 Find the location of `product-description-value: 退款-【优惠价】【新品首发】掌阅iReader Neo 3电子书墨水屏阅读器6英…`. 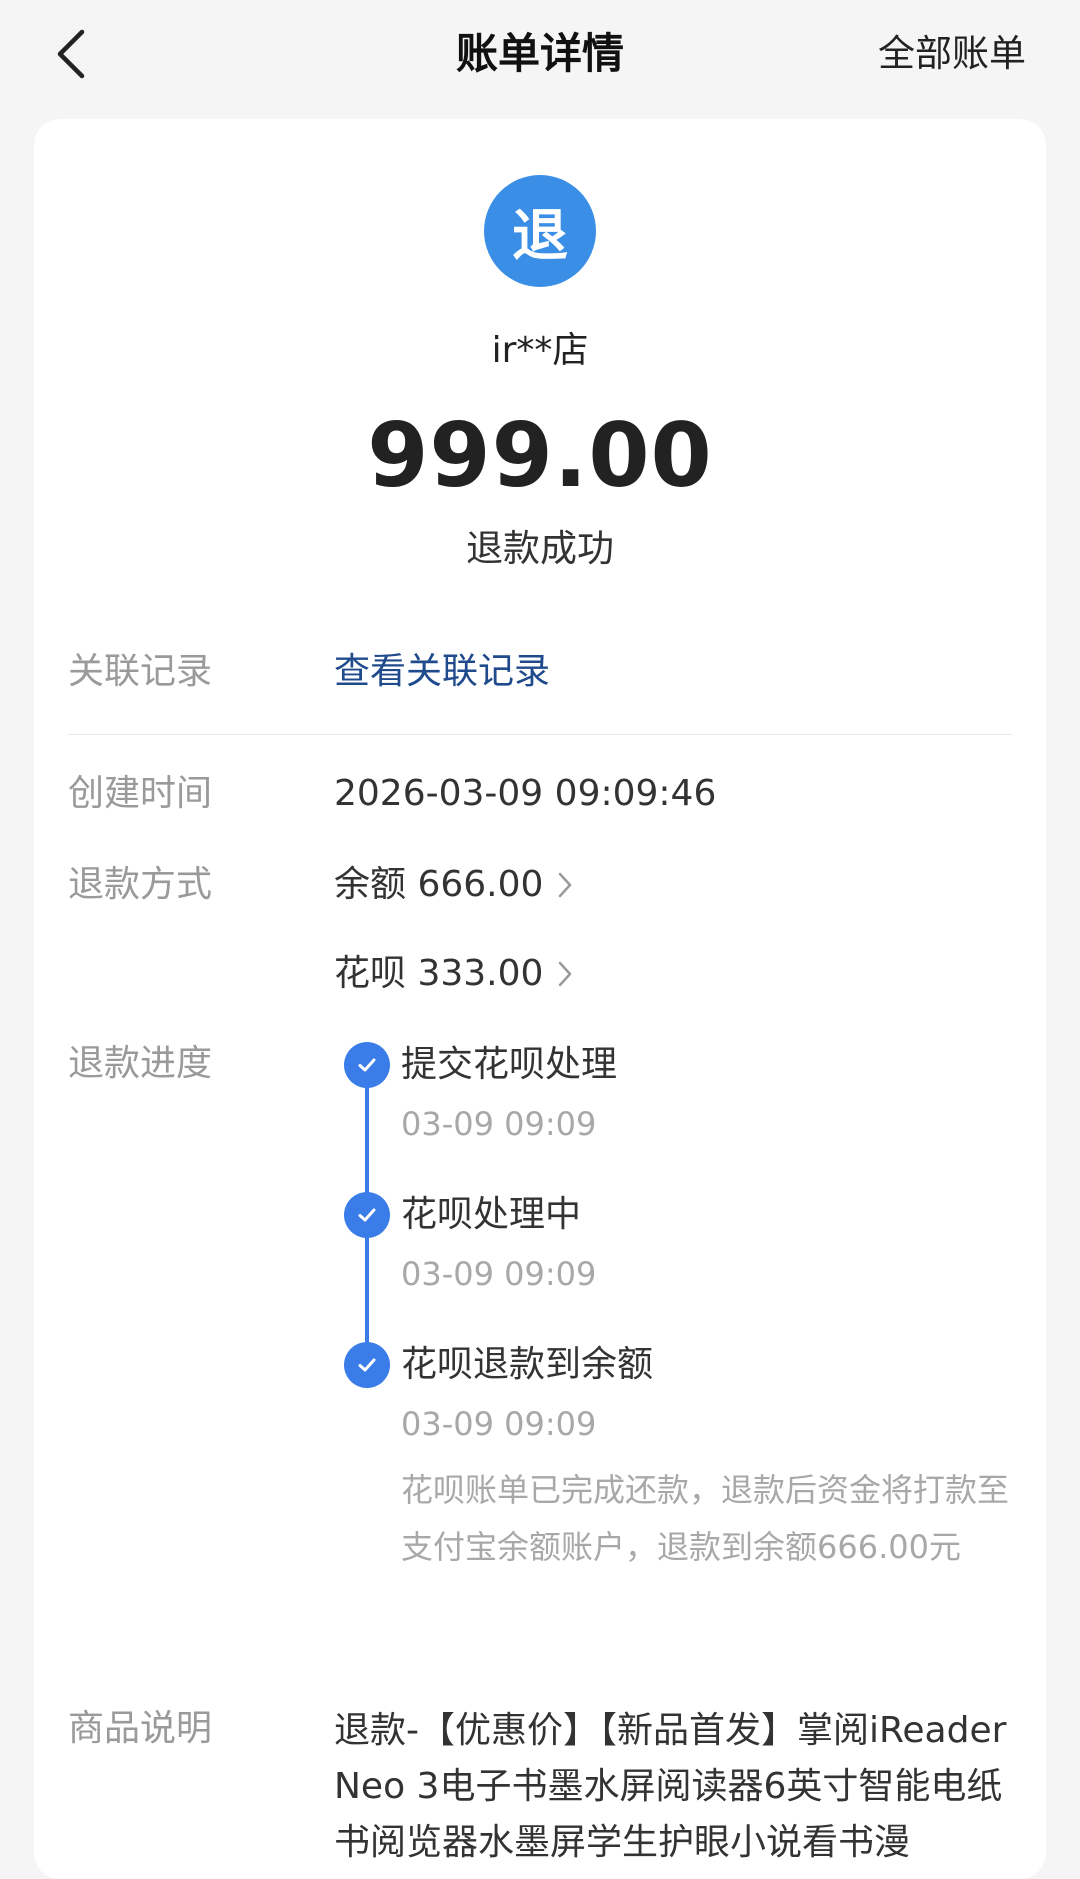

product-description-value: 退款-【优惠价】【新品首发】掌阅iReader Neo 3电子书墨水屏阅读器6英… is located at coordinates (670, 1786).